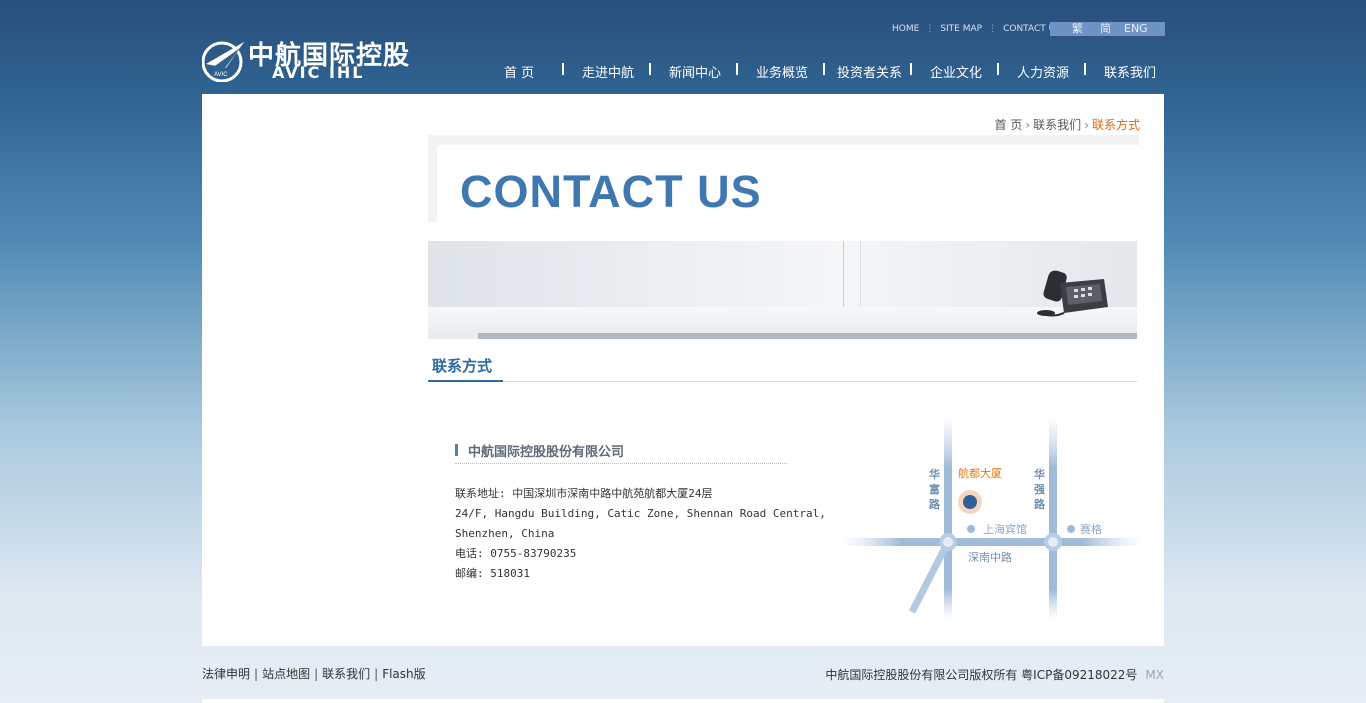  Describe the element at coordinates (462, 366) in the screenshot. I see `section-title: 联系方式` at that location.